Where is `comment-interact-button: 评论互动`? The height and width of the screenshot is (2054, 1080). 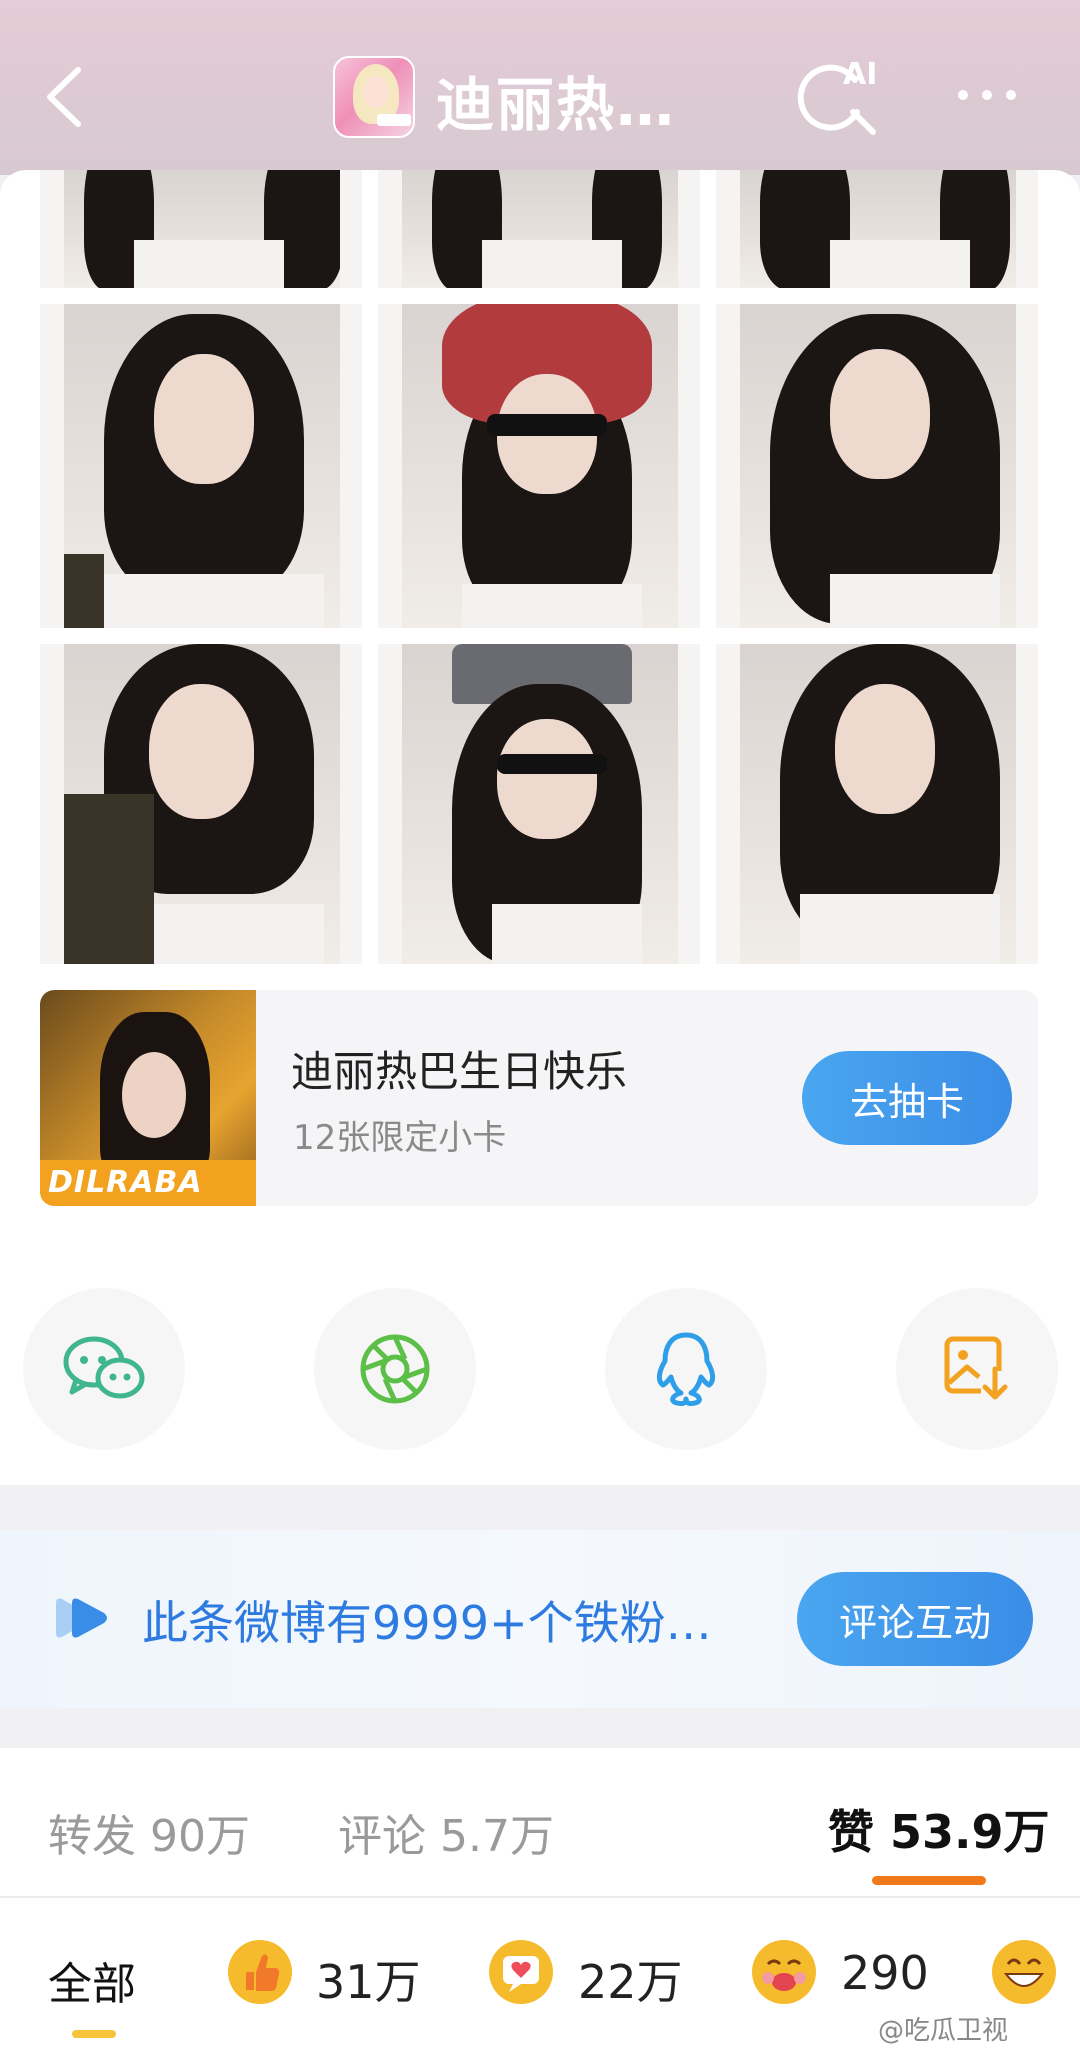
comment-interact-button: 评论互动 is located at coordinates (915, 1619).